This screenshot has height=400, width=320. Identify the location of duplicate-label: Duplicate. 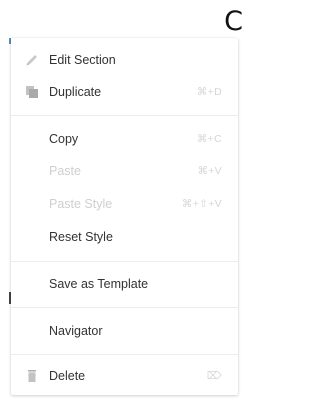
(75, 92).